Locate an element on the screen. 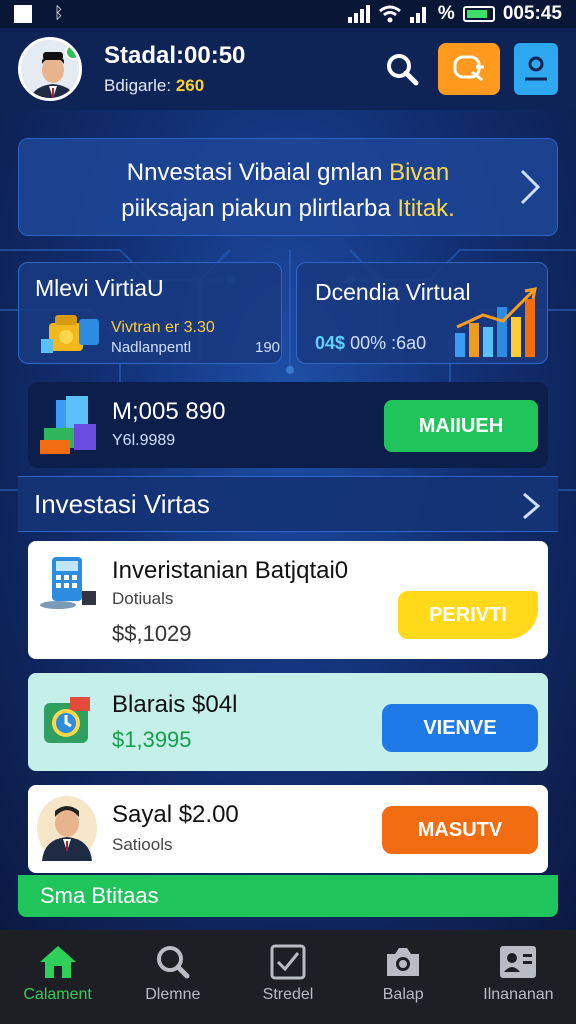  user-icon is located at coordinates (536, 68).